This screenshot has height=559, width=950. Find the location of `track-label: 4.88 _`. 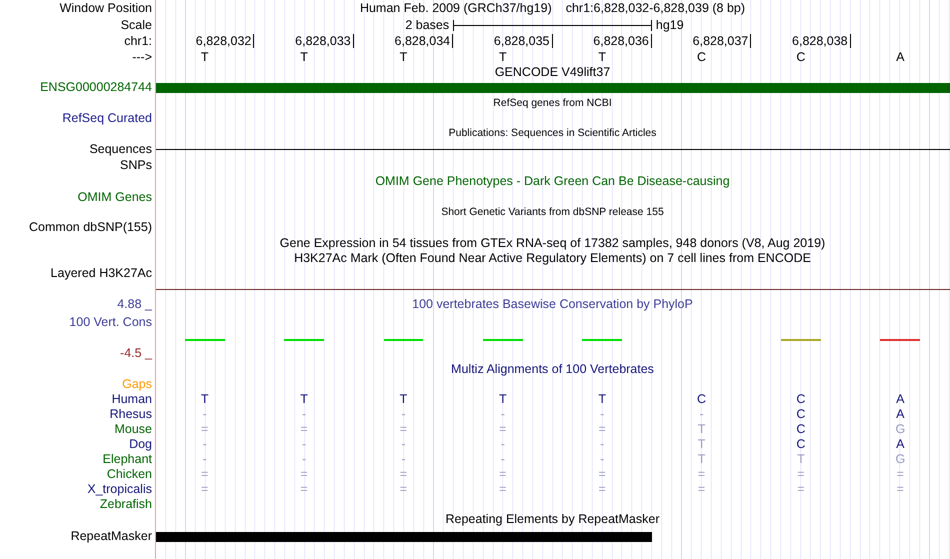

track-label: 4.88 _ is located at coordinates (134, 304).